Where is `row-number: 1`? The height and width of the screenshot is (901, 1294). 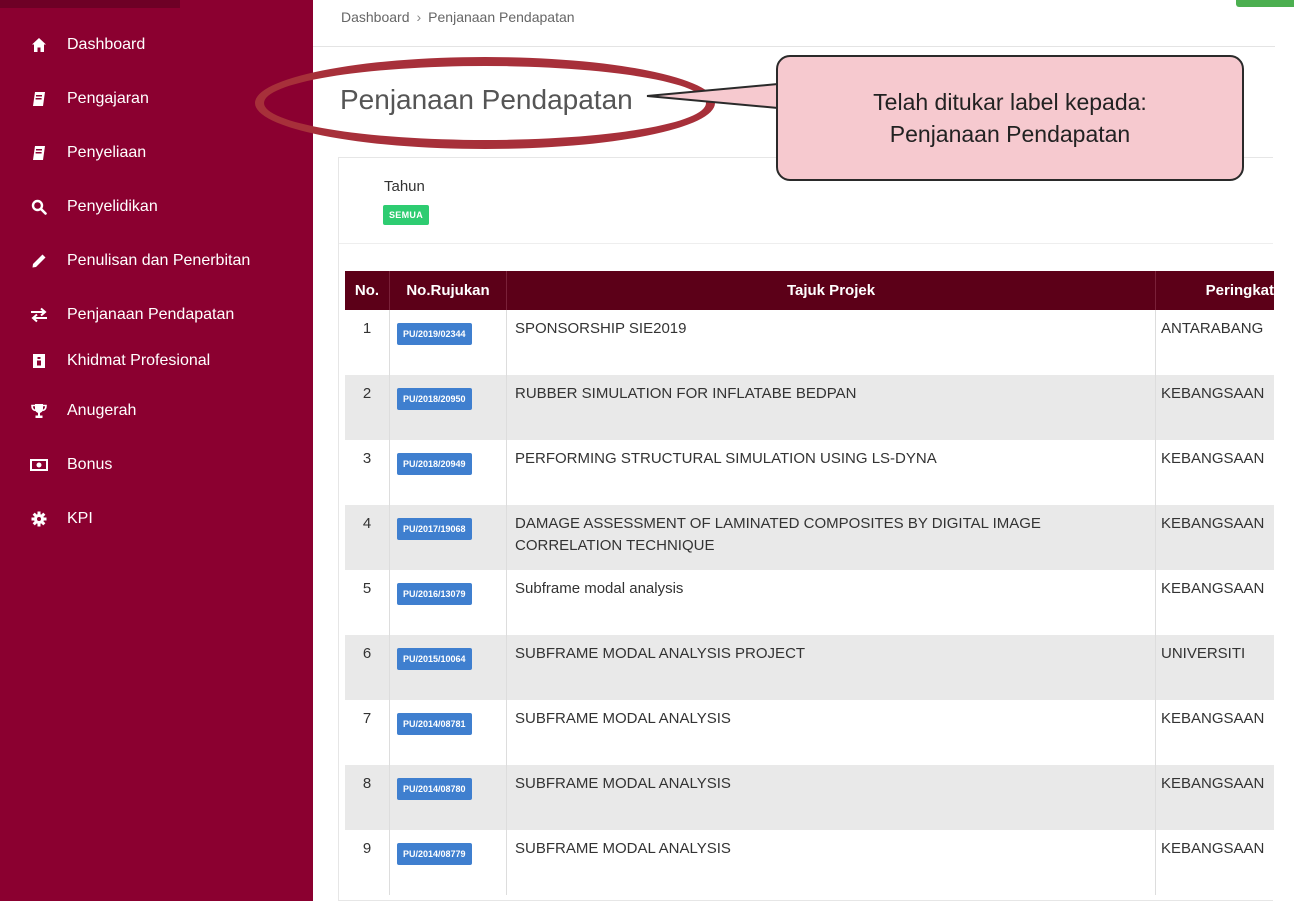
row-number: 1 is located at coordinates (367, 342).